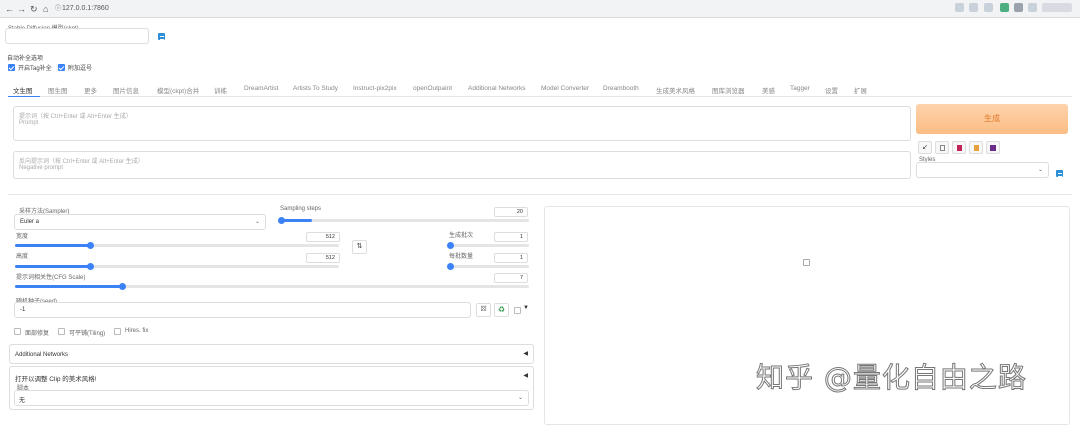 The width and height of the screenshot is (1080, 425). What do you see at coordinates (271, 354) in the screenshot?
I see `additional-networks-accordion: Additional Networks ◀` at bounding box center [271, 354].